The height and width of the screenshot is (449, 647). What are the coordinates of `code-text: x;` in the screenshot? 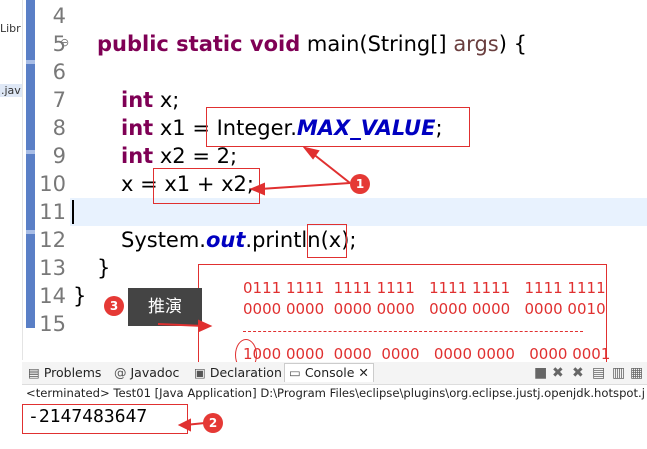 It's located at (166, 100).